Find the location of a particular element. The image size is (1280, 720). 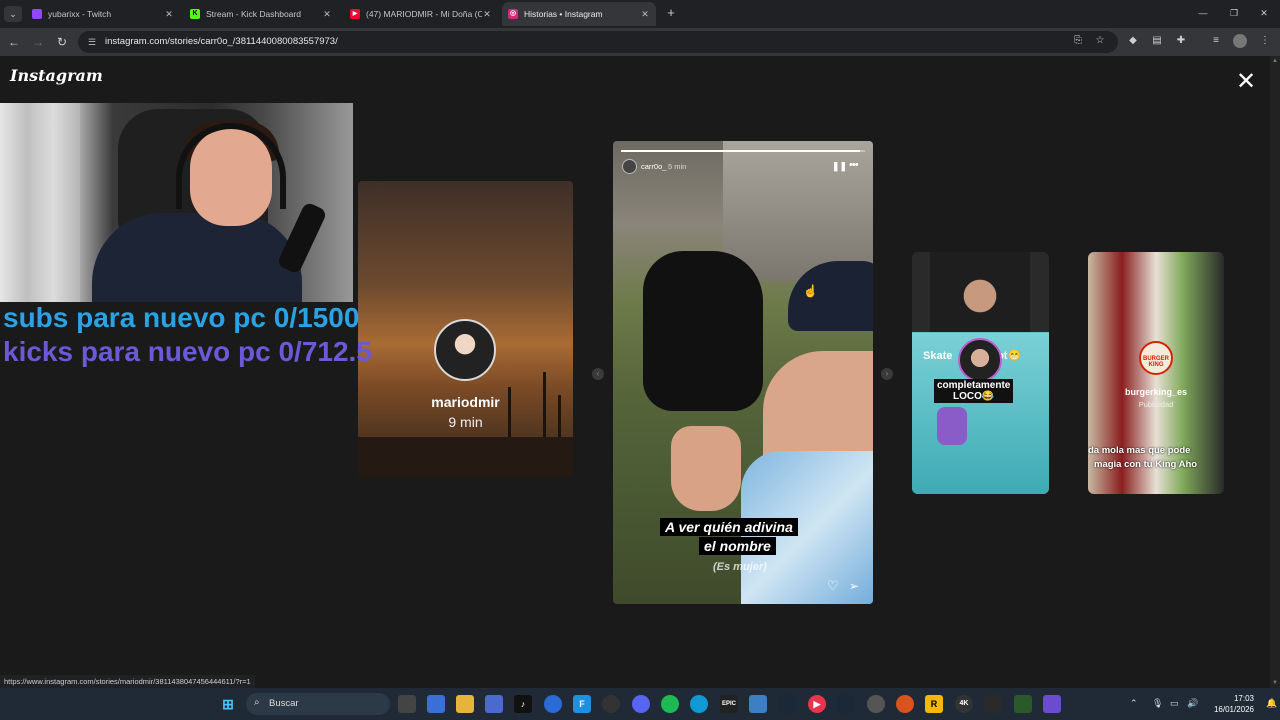

edge-icon is located at coordinates (699, 704).